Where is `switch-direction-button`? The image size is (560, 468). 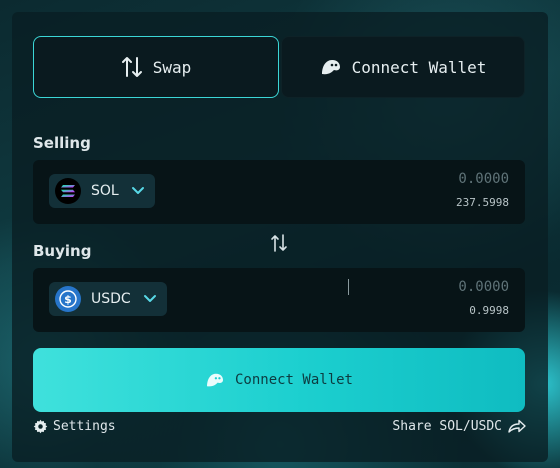 switch-direction-button is located at coordinates (279, 245).